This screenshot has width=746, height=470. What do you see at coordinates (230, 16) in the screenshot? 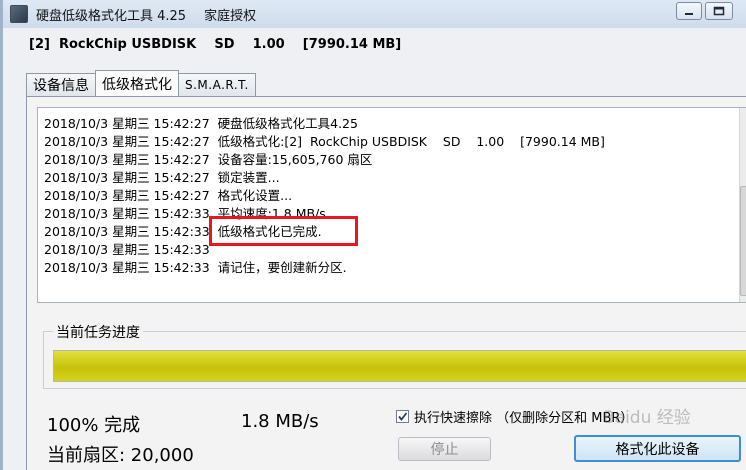
I see `license-label: 家庭授权` at bounding box center [230, 16].